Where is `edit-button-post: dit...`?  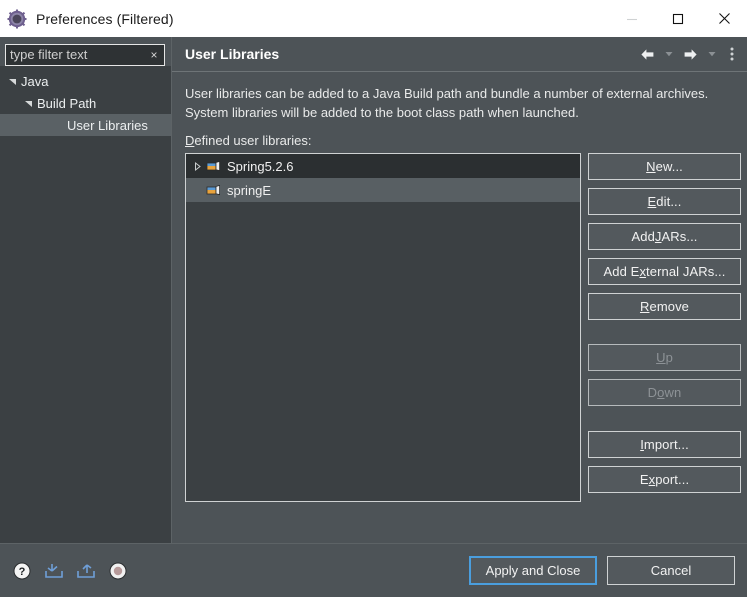 edit-button-post: dit... is located at coordinates (669, 201).